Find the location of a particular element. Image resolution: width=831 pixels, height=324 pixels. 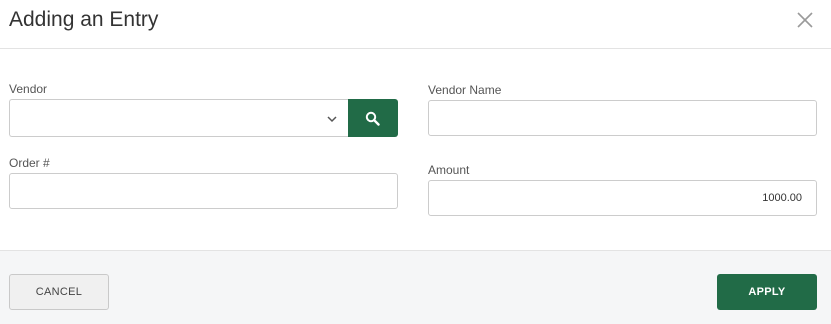

close-button is located at coordinates (805, 20).